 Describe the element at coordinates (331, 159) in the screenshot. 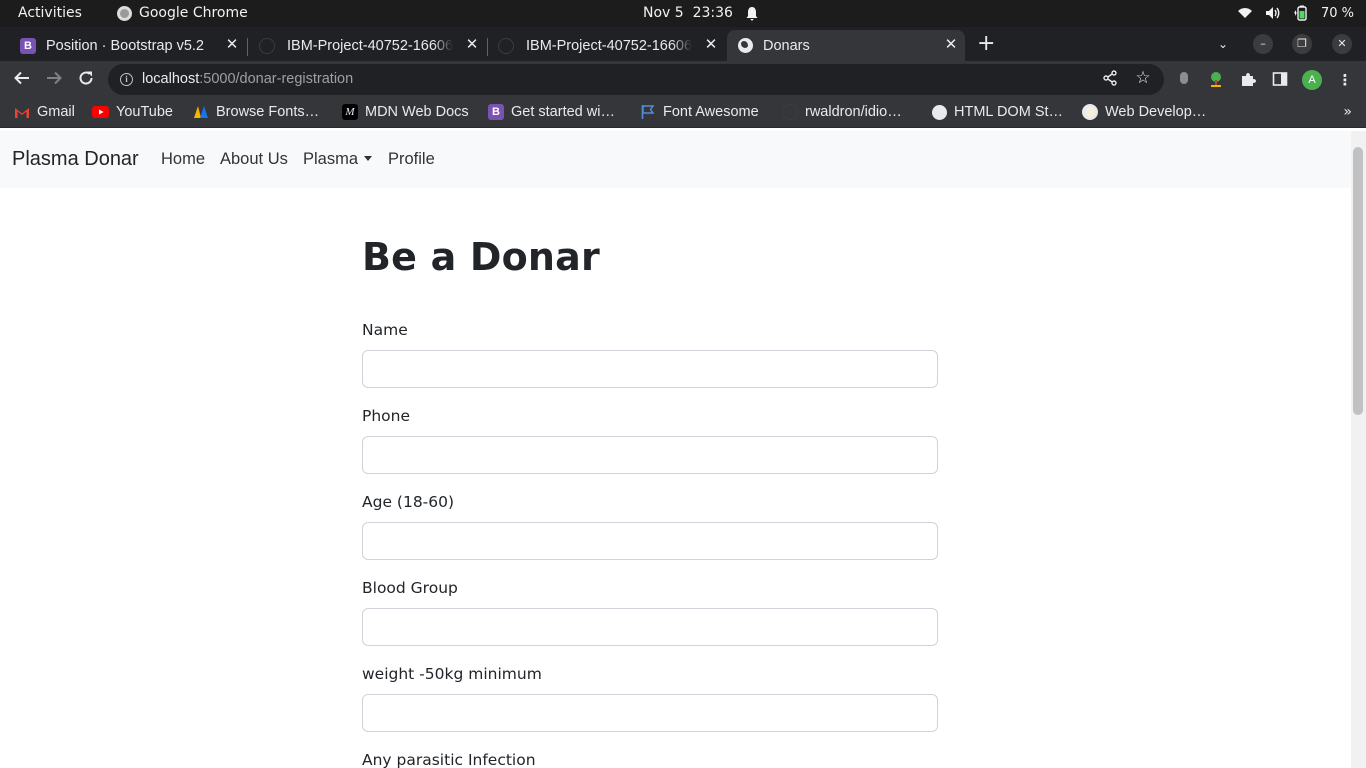

I see `nav-plasma-label: Plasma` at that location.